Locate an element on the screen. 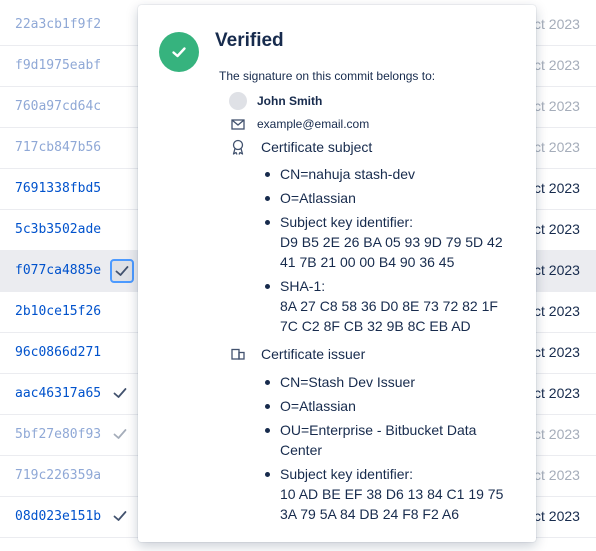 The height and width of the screenshot is (551, 596). certificate-field-line: D9 B5 2E 26 BA 05 93 9D 79 5D 42 is located at coordinates (391, 242).